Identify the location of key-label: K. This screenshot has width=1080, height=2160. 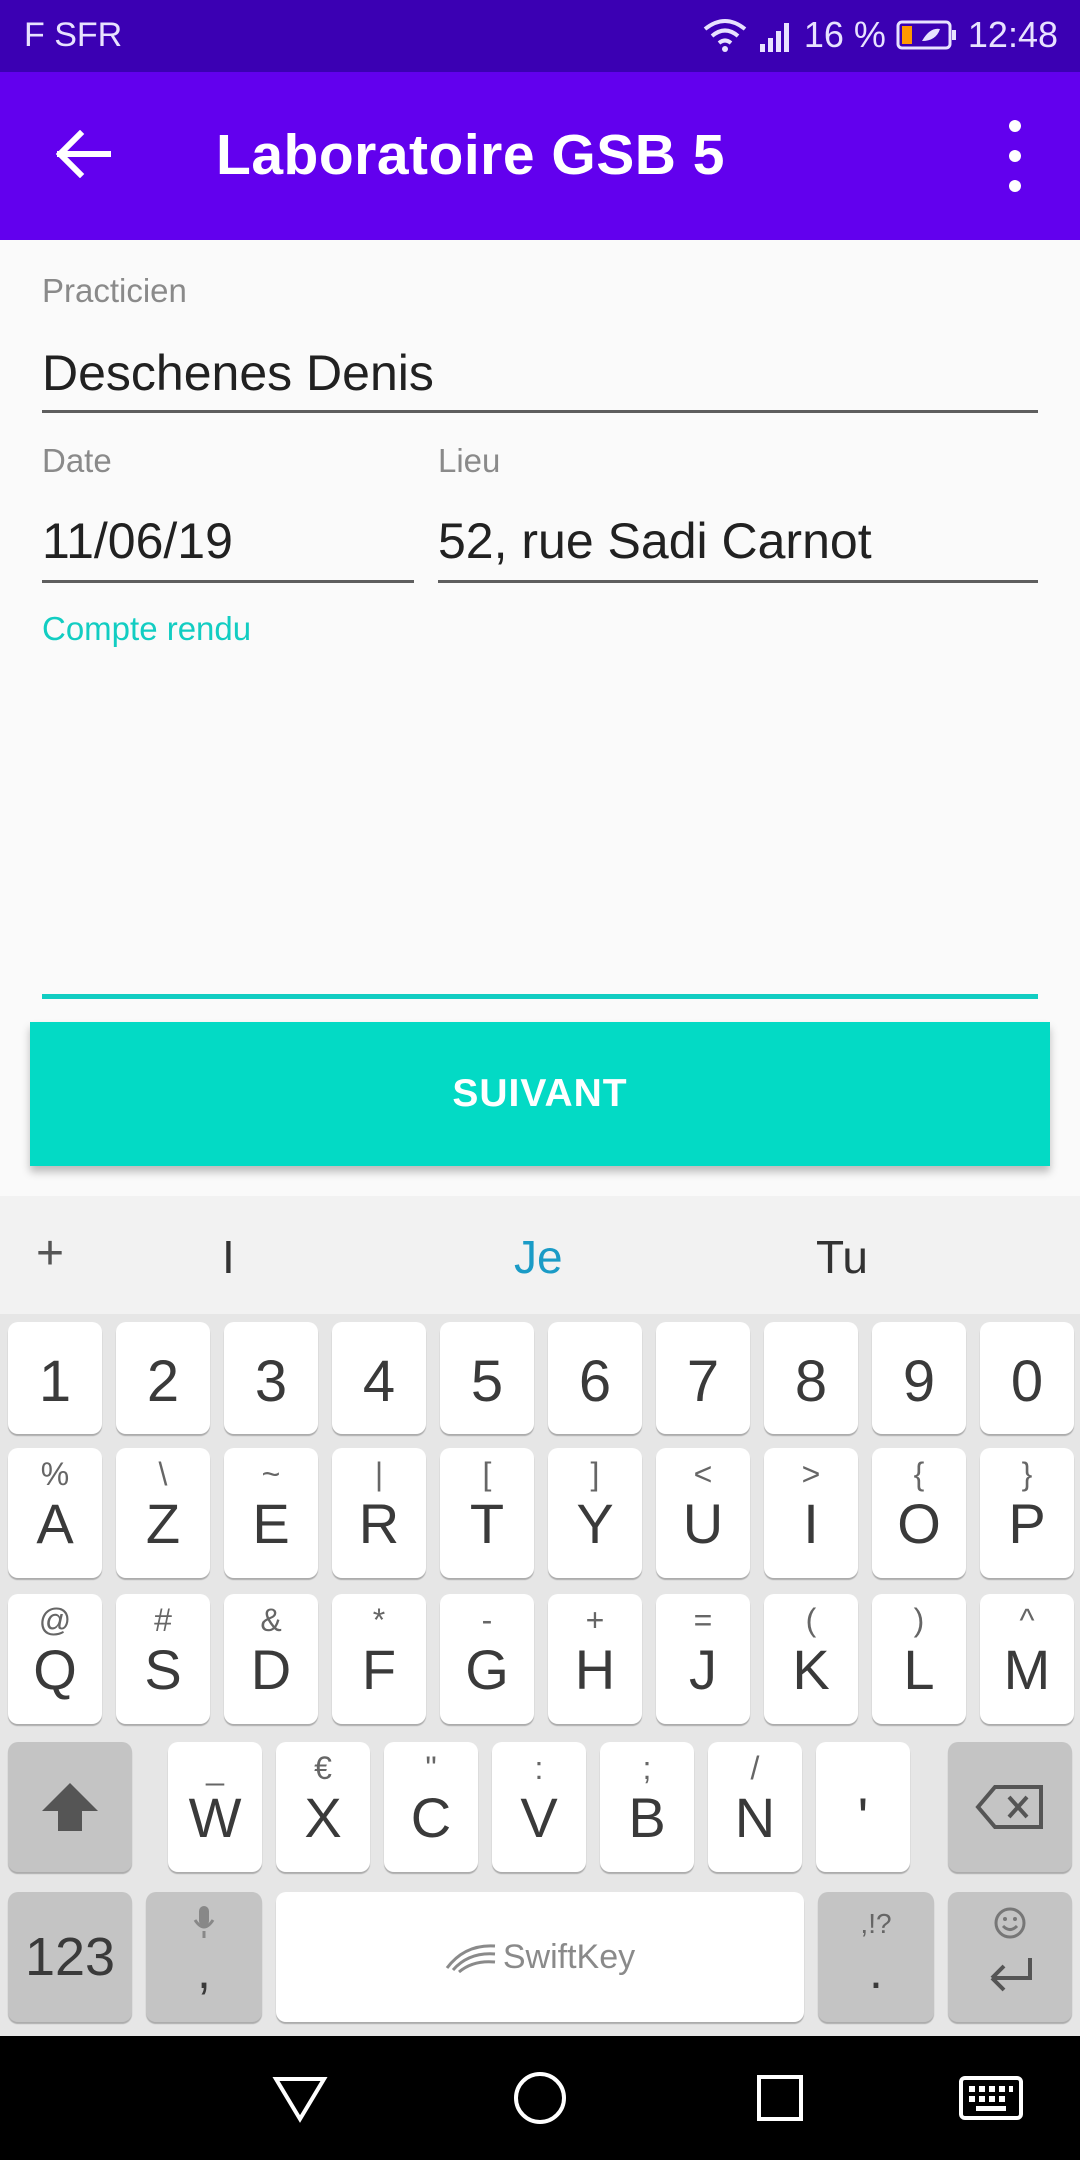
(811, 1669).